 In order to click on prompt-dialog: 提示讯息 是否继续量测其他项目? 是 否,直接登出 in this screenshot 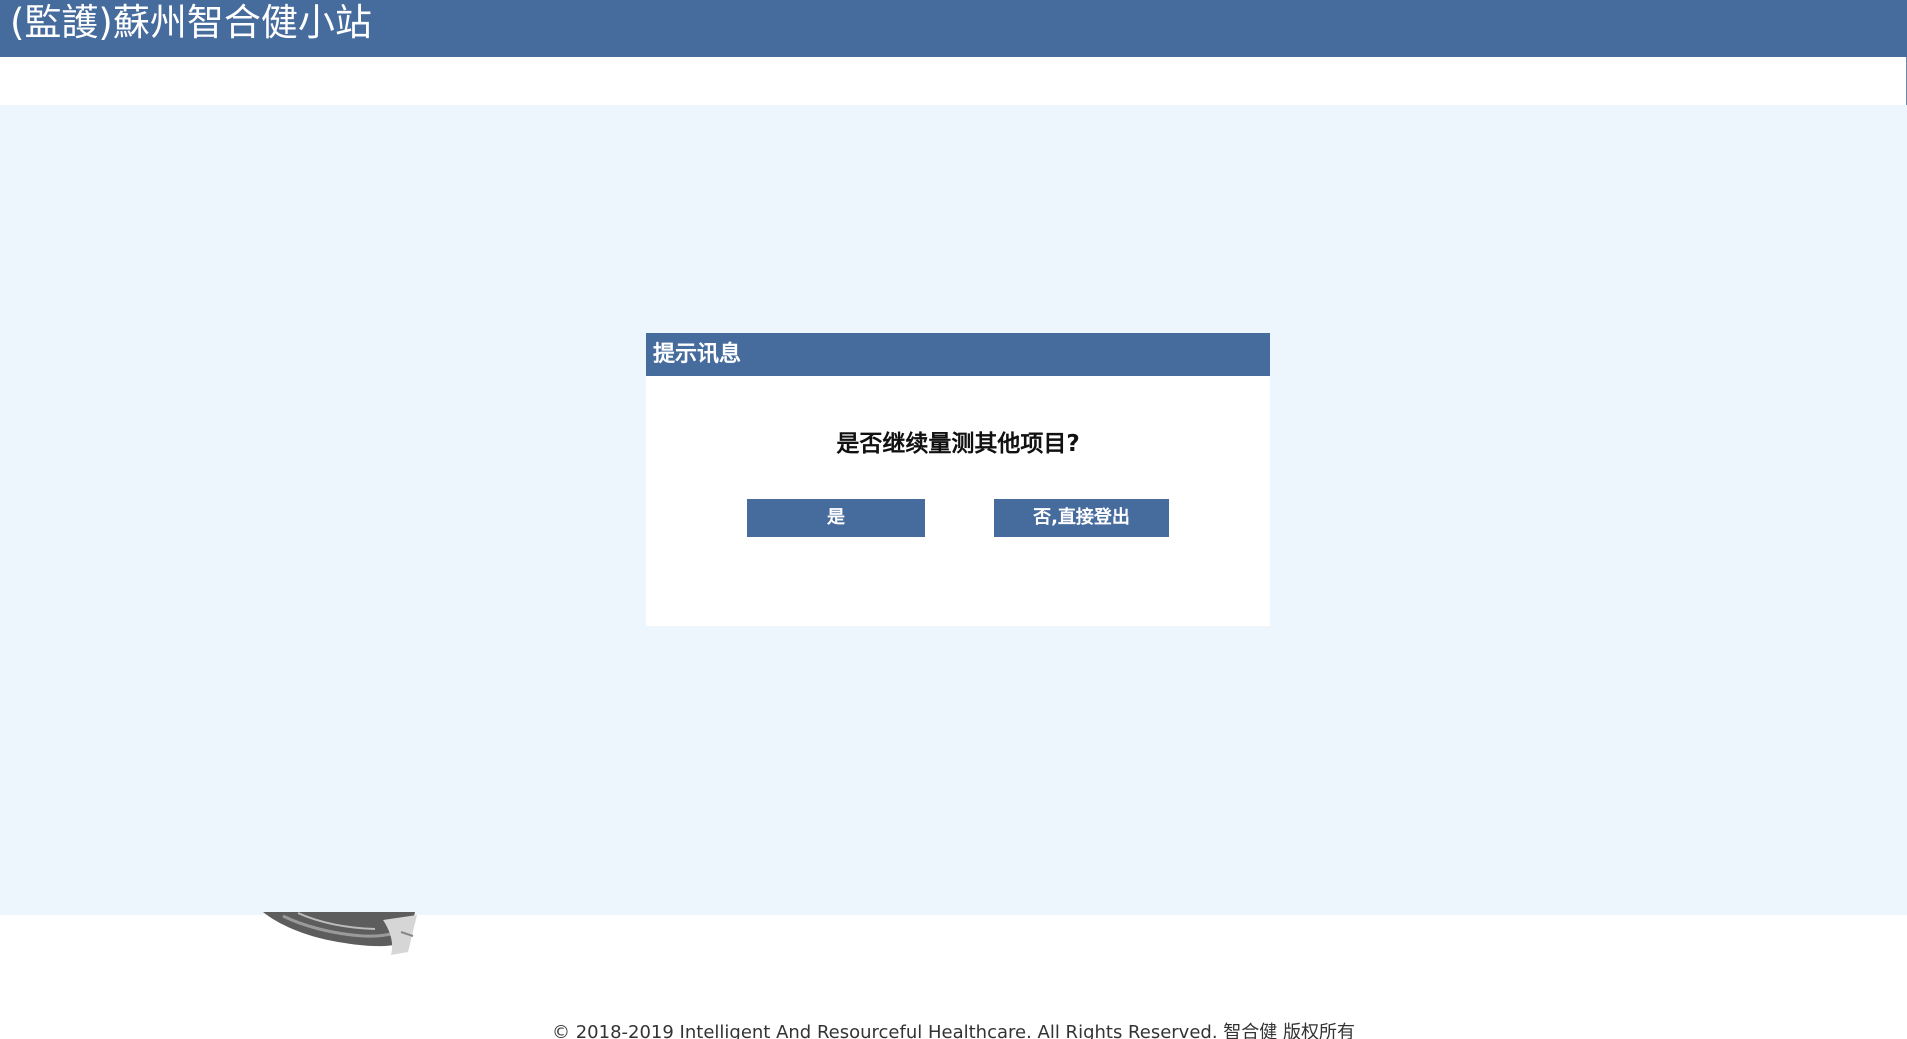, I will do `click(958, 479)`.